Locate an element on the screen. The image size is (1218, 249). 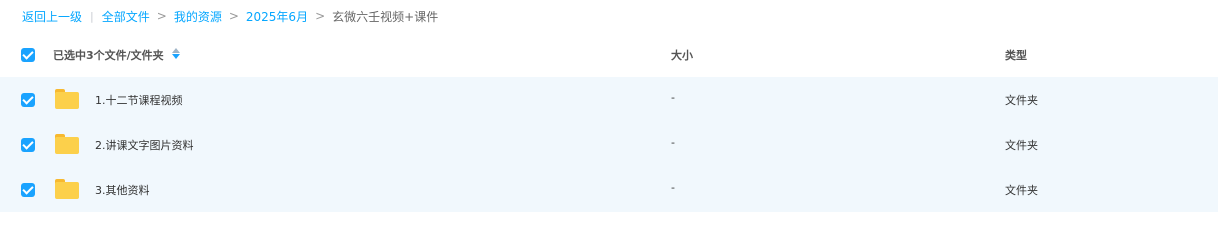
breadcrumb-my-resources: 我的资源 is located at coordinates (198, 16).